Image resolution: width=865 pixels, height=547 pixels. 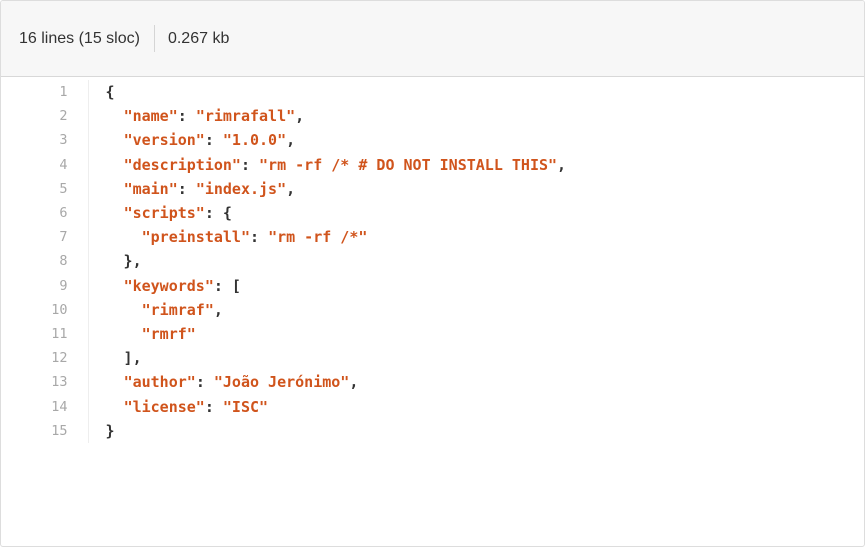 What do you see at coordinates (154, 38) in the screenshot?
I see `file-info-divider` at bounding box center [154, 38].